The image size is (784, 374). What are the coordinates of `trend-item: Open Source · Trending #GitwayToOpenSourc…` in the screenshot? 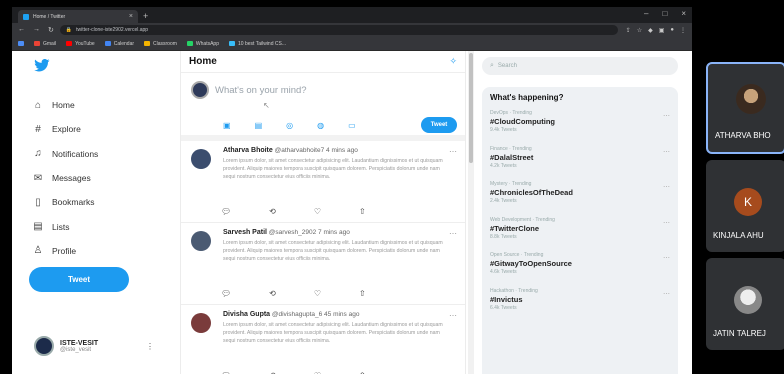 It's located at (580, 270).